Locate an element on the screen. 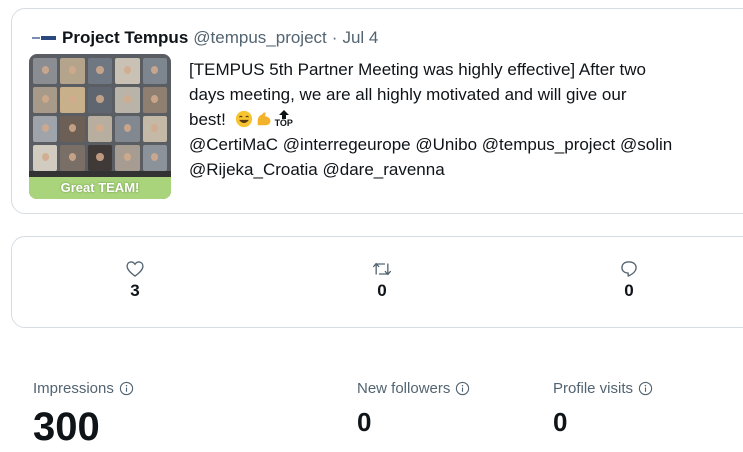  tweet-date: Jul 4 is located at coordinates (360, 38).